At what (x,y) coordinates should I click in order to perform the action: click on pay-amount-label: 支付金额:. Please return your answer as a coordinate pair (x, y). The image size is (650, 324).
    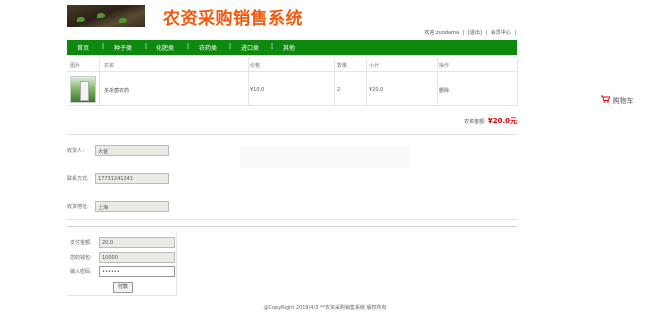
    Looking at the image, I should click on (81, 243).